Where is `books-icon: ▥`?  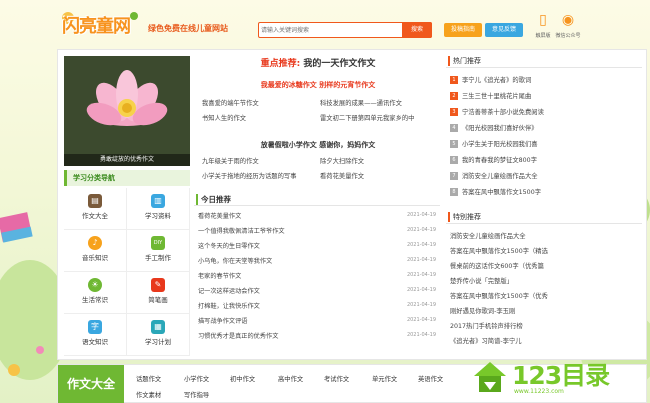 books-icon: ▥ is located at coordinates (158, 201).